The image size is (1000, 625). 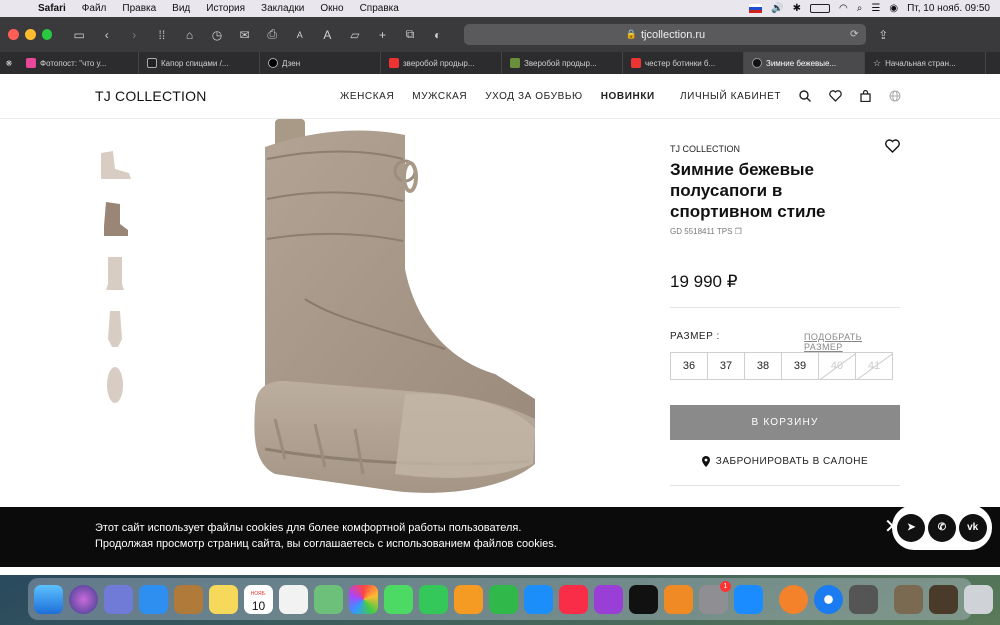 What do you see at coordinates (300, 35) in the screenshot?
I see `text-smaller-icon: A` at bounding box center [300, 35].